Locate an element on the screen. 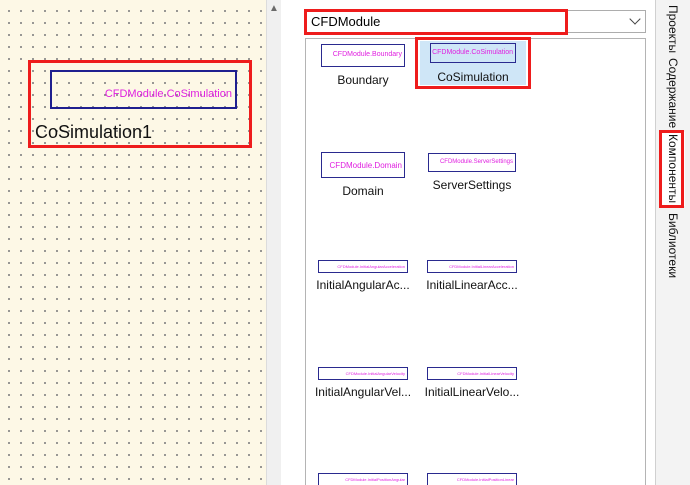 This screenshot has width=690, height=485. component-icon: CFDModule.Domain is located at coordinates (363, 165).